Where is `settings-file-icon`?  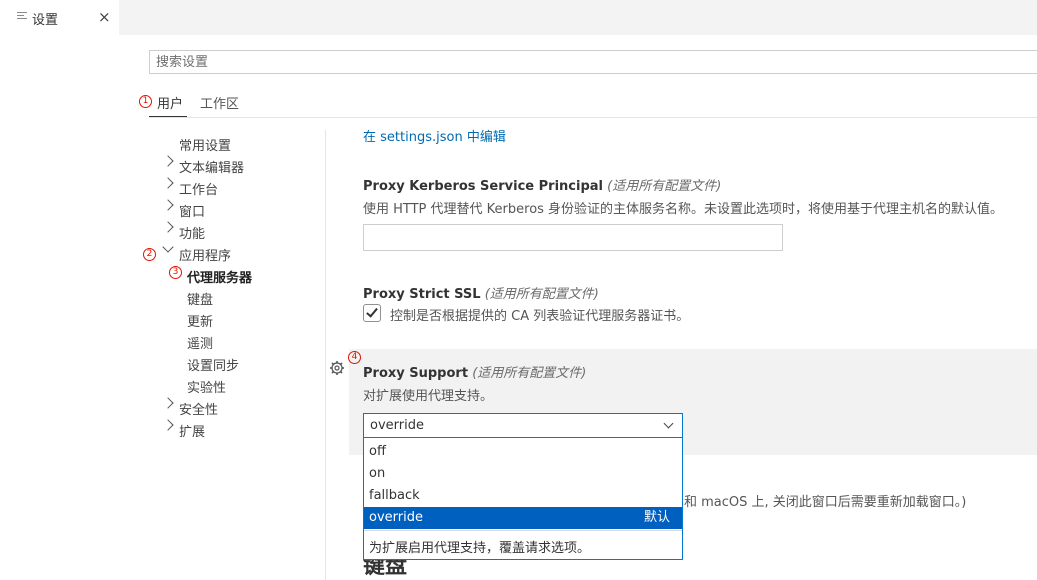
settings-file-icon is located at coordinates (22, 16).